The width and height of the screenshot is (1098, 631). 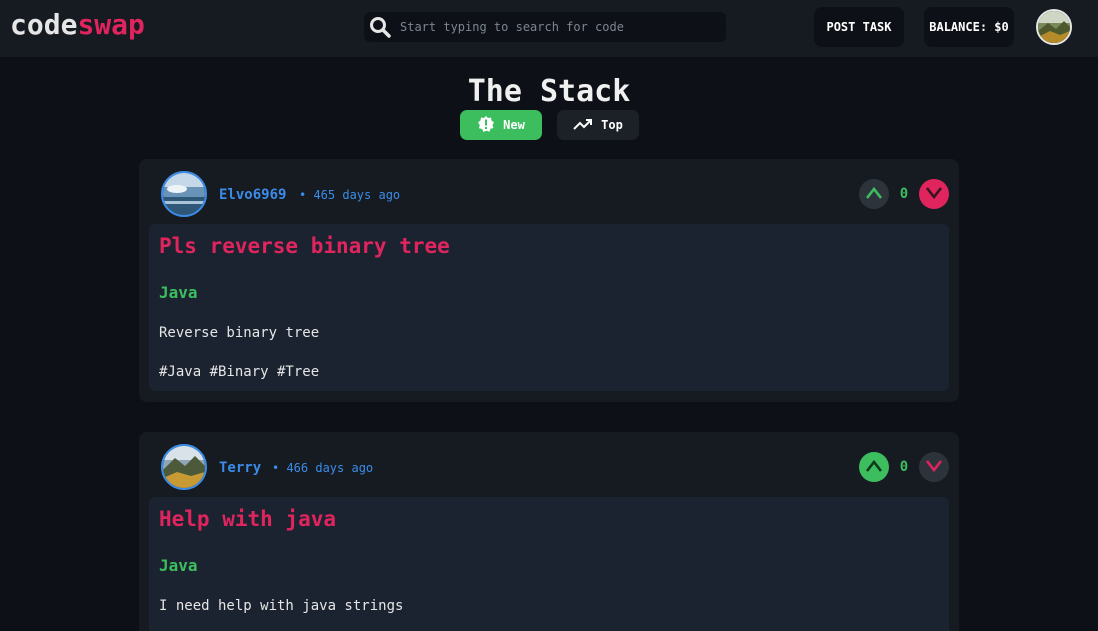 I want to click on page-title: The Stack, so click(x=549, y=91).